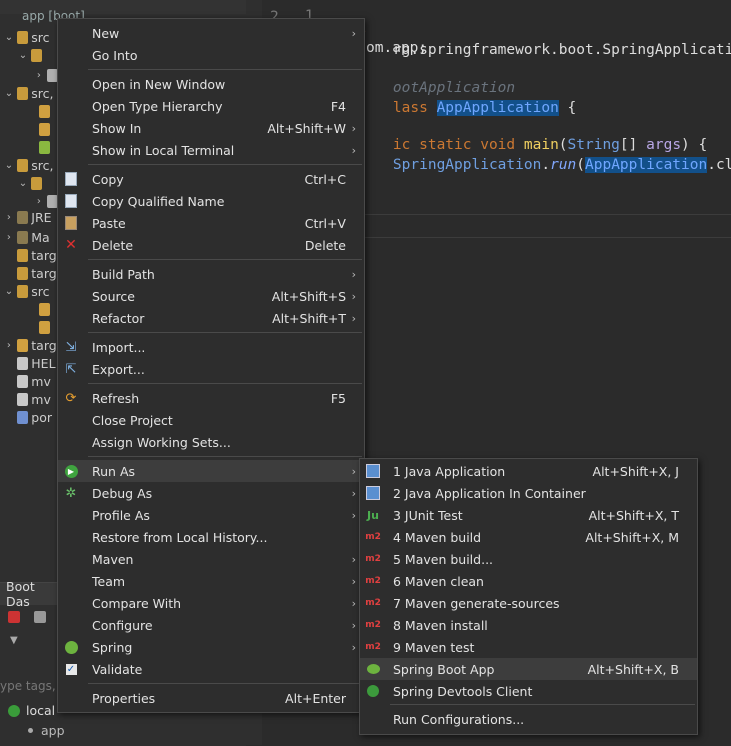  Describe the element at coordinates (528, 493) in the screenshot. I see `menu-item-2-java-application-in-container: 2 Java Application In Container` at that location.